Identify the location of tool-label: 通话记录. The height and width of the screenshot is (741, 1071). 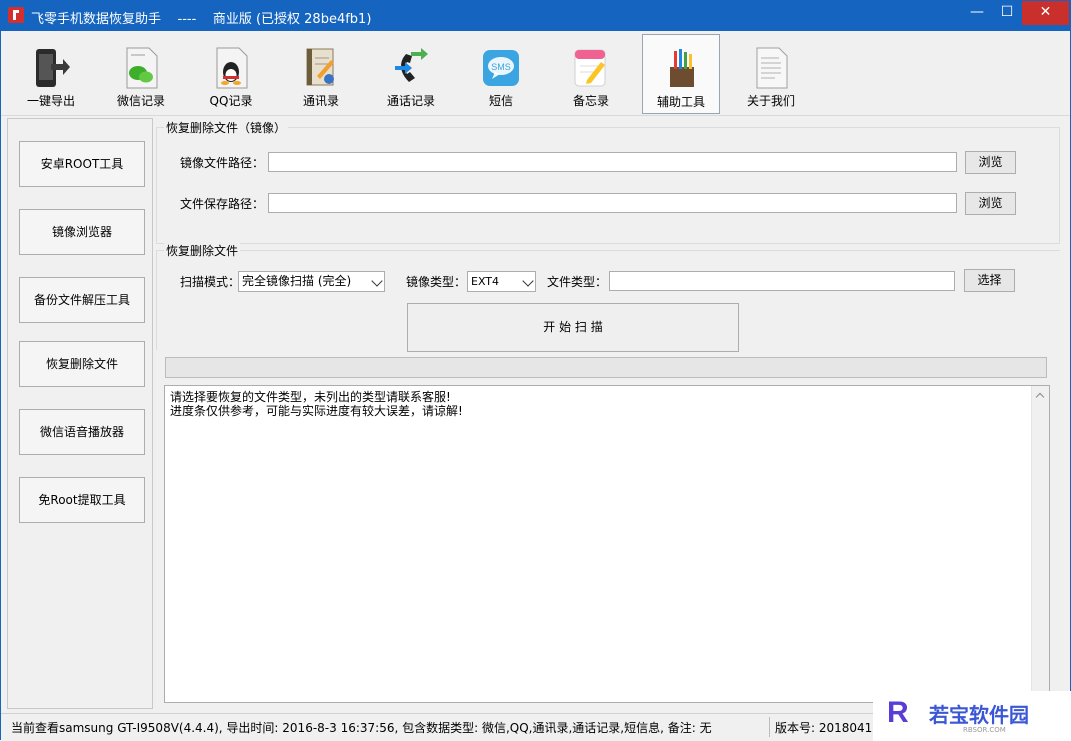
(410, 101).